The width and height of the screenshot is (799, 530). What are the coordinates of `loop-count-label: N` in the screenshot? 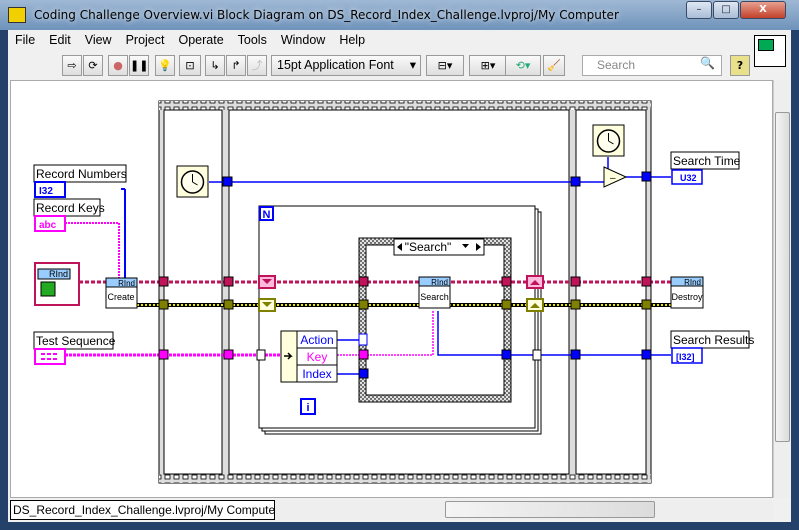 It's located at (267, 215).